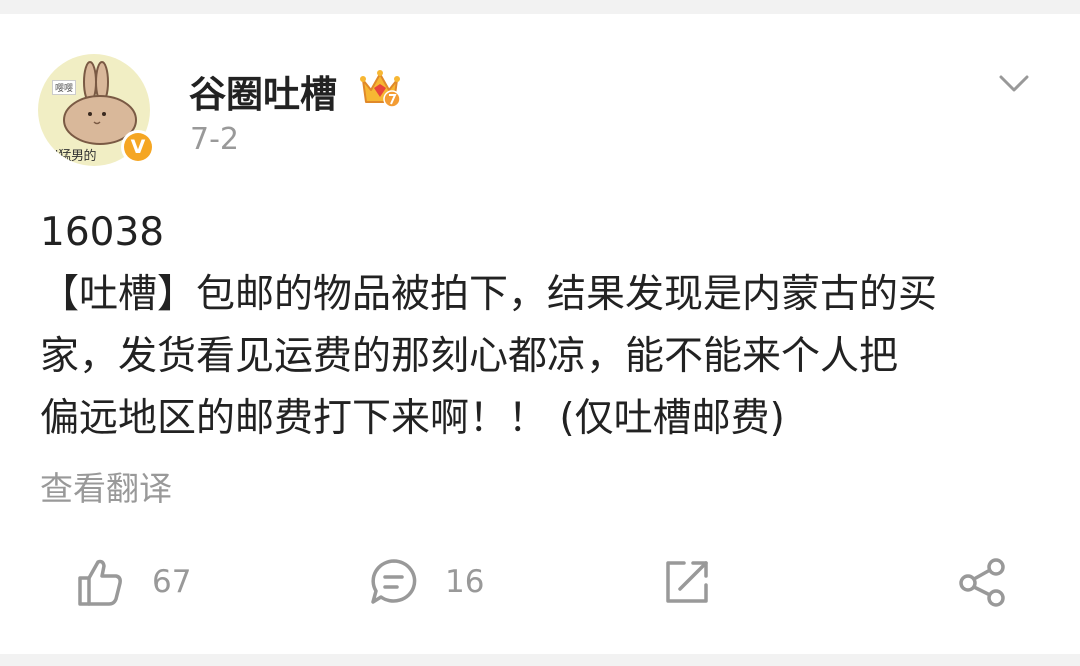 The image size is (1080, 666). Describe the element at coordinates (172, 582) in the screenshot. I see `like-count: 67` at that location.